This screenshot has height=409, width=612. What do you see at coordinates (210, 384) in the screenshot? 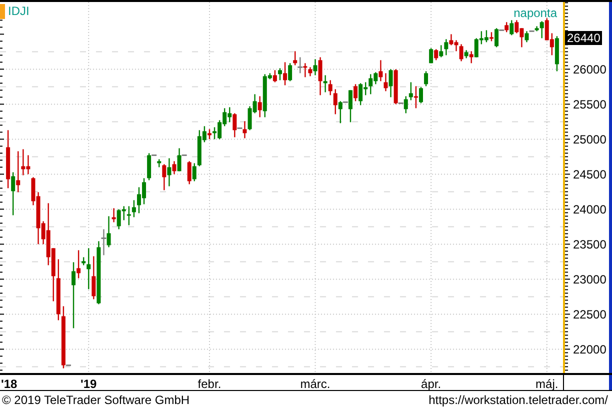
I see `axis-label: febr.` at bounding box center [210, 384].